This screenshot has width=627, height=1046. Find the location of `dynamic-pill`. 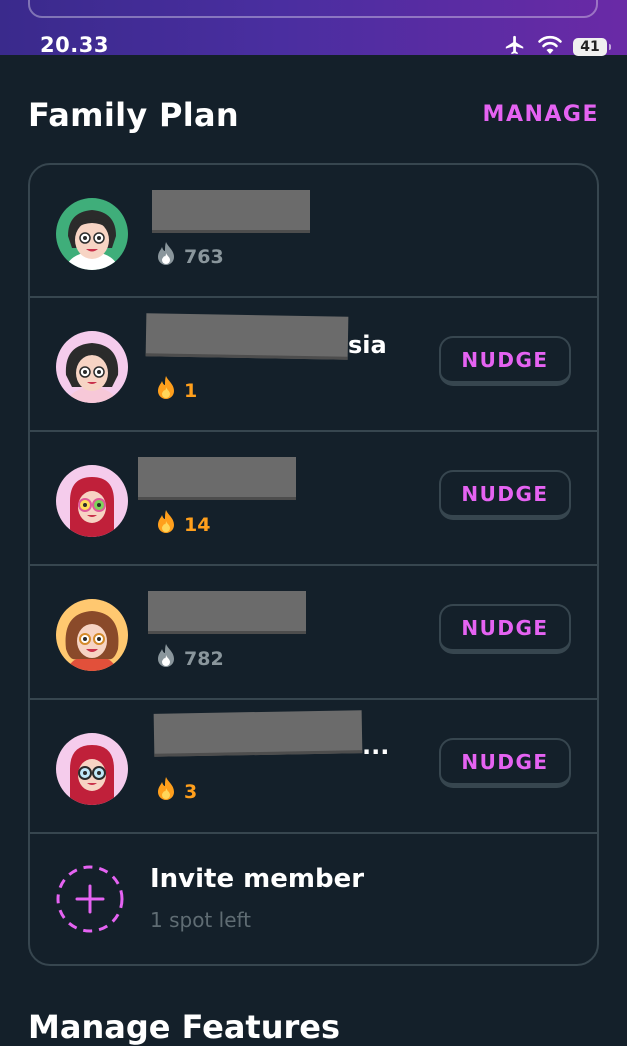

dynamic-pill is located at coordinates (313, 9).